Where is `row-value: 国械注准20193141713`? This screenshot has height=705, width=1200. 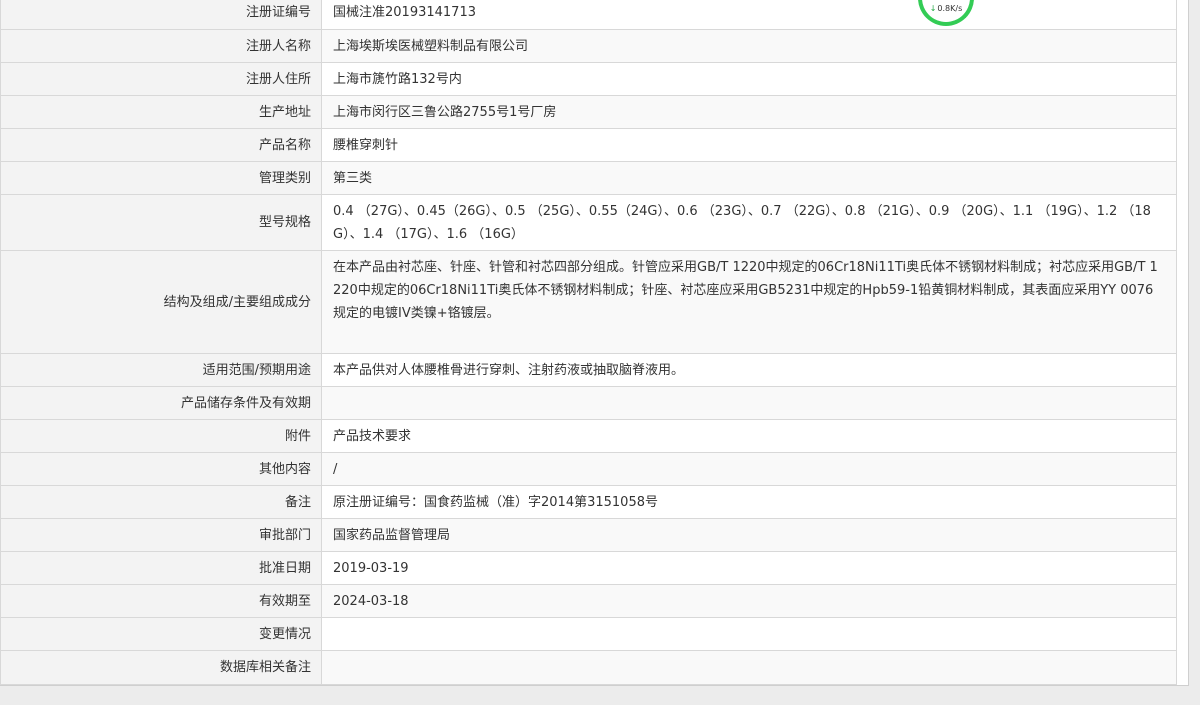
row-value: 国械注准20193141713 is located at coordinates (749, 15).